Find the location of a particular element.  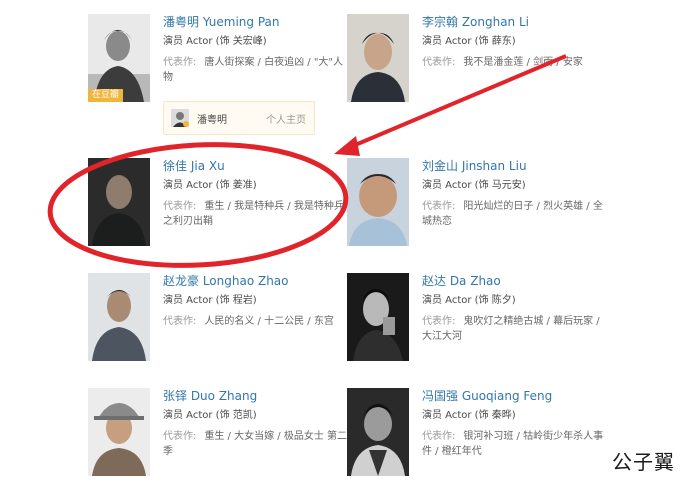

annotation-arrowhead is located at coordinates (347, 146).